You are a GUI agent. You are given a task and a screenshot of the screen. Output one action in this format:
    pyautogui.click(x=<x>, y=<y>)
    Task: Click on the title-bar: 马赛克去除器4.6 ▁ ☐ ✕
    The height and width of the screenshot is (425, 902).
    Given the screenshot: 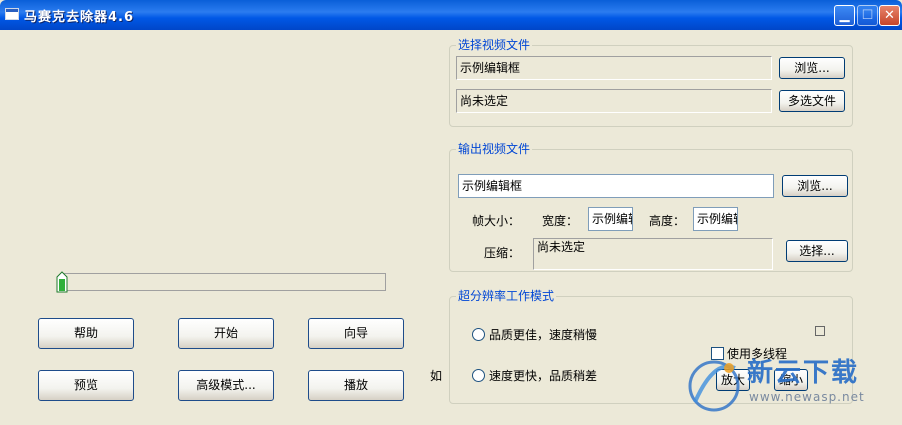 What is the action you would take?
    pyautogui.click(x=451, y=15)
    